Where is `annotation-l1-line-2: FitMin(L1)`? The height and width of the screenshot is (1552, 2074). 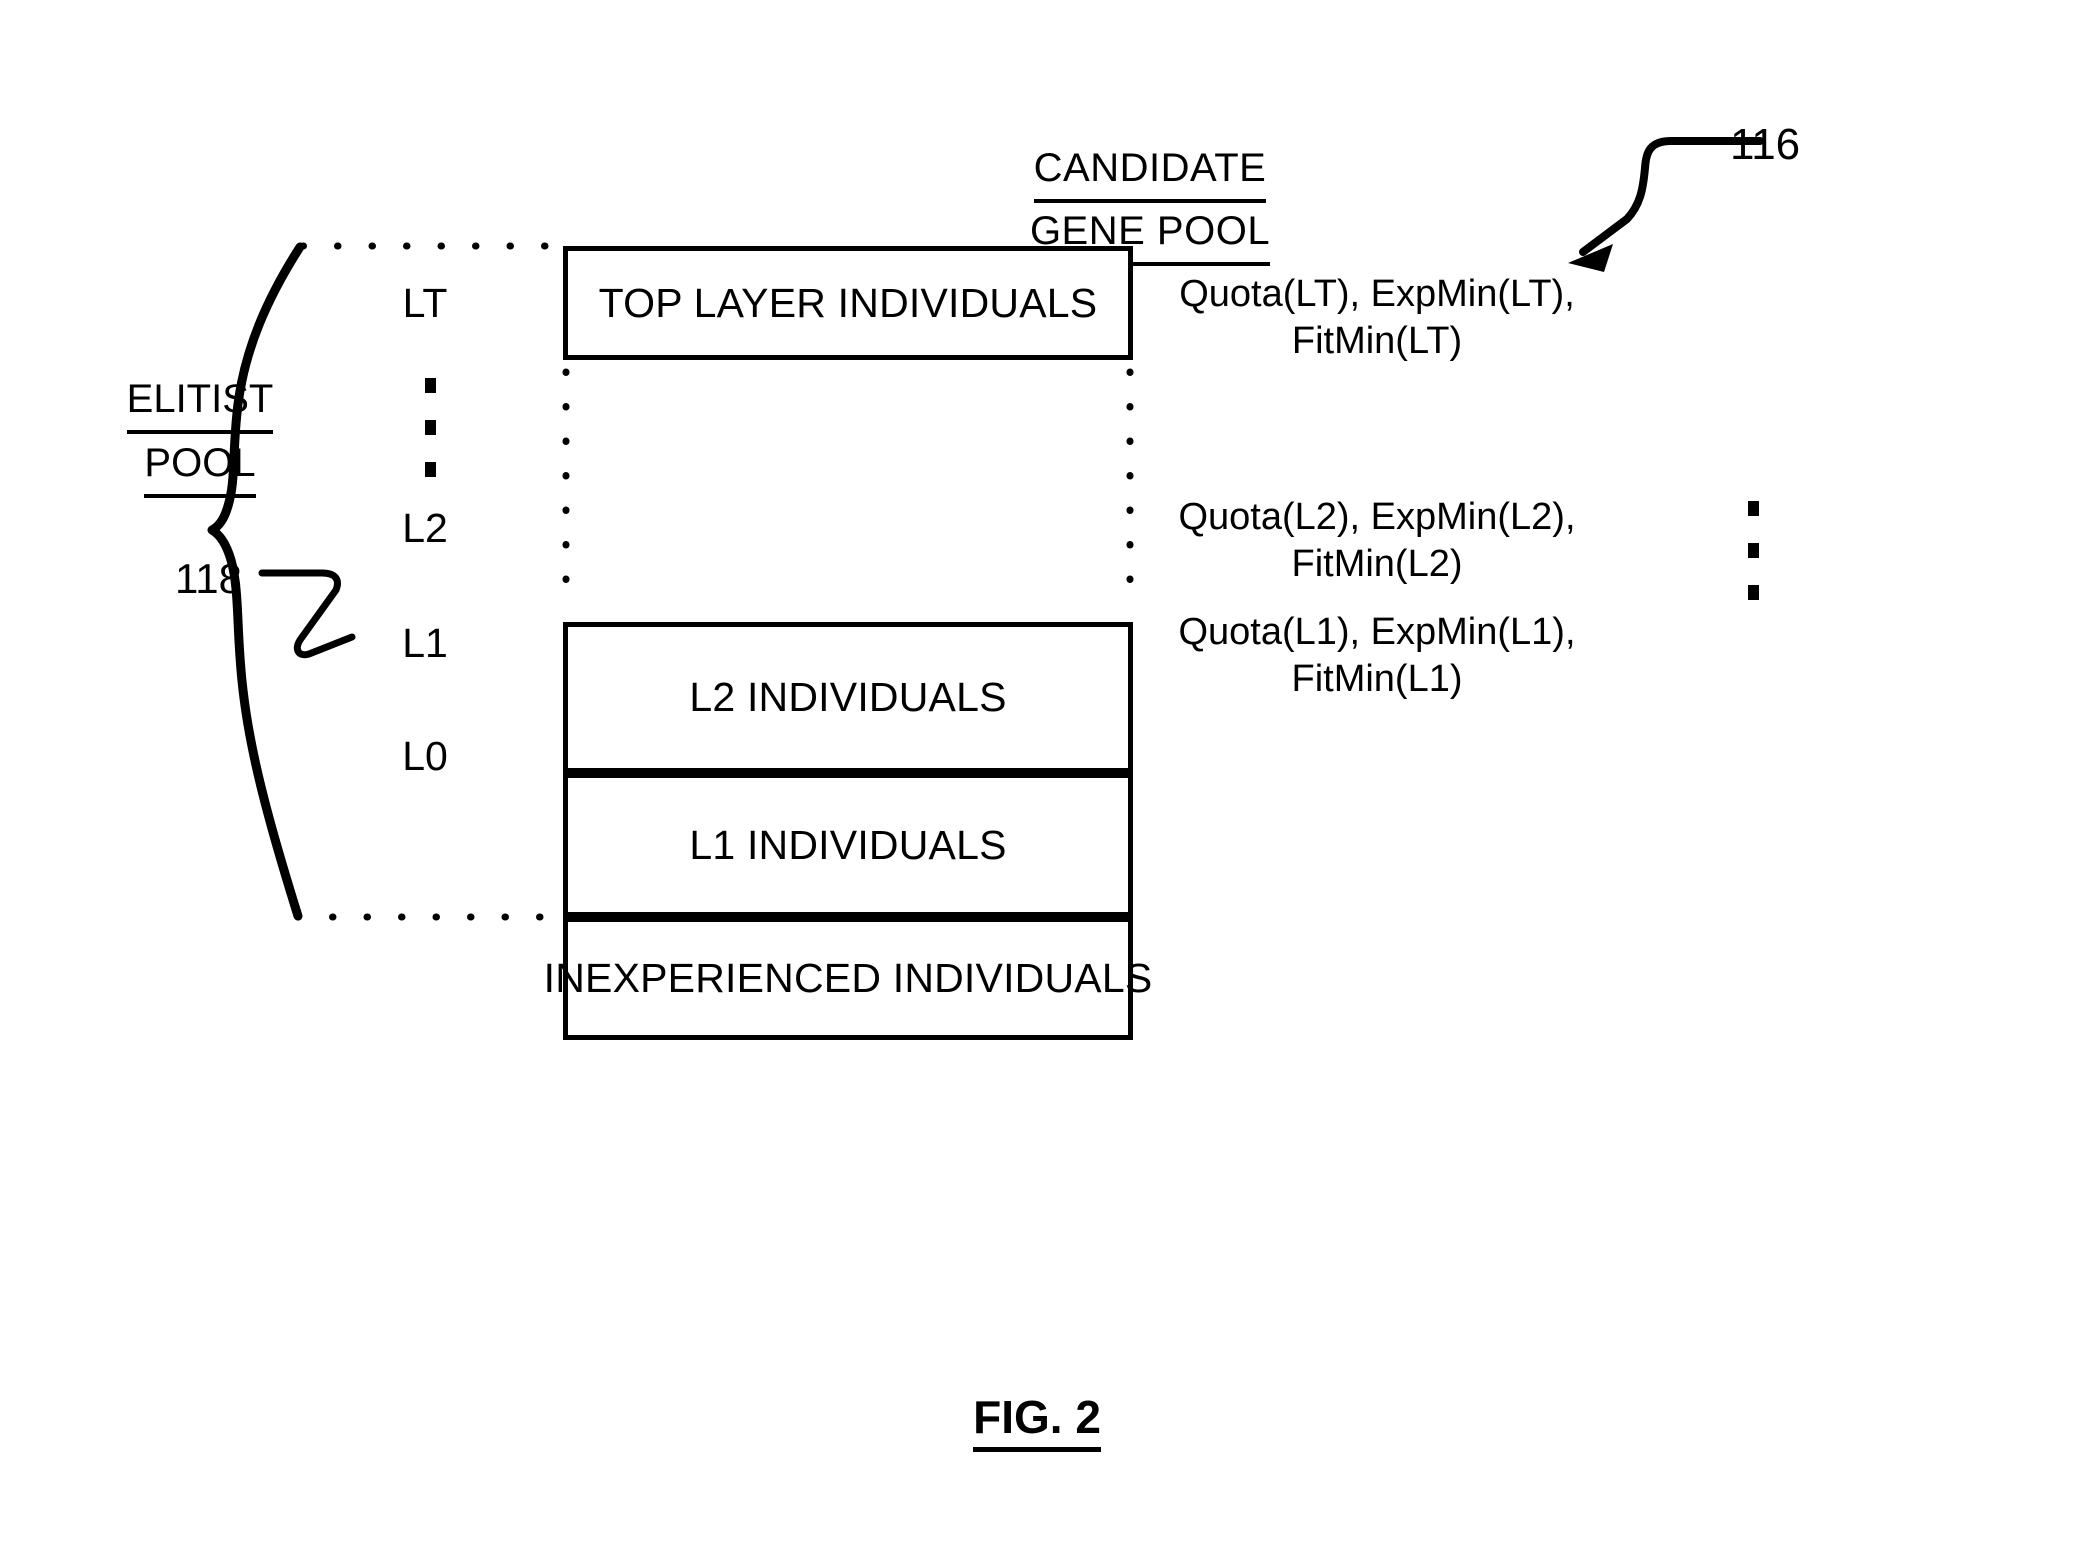
annotation-l1-line-2: FitMin(L1) is located at coordinates (1377, 679).